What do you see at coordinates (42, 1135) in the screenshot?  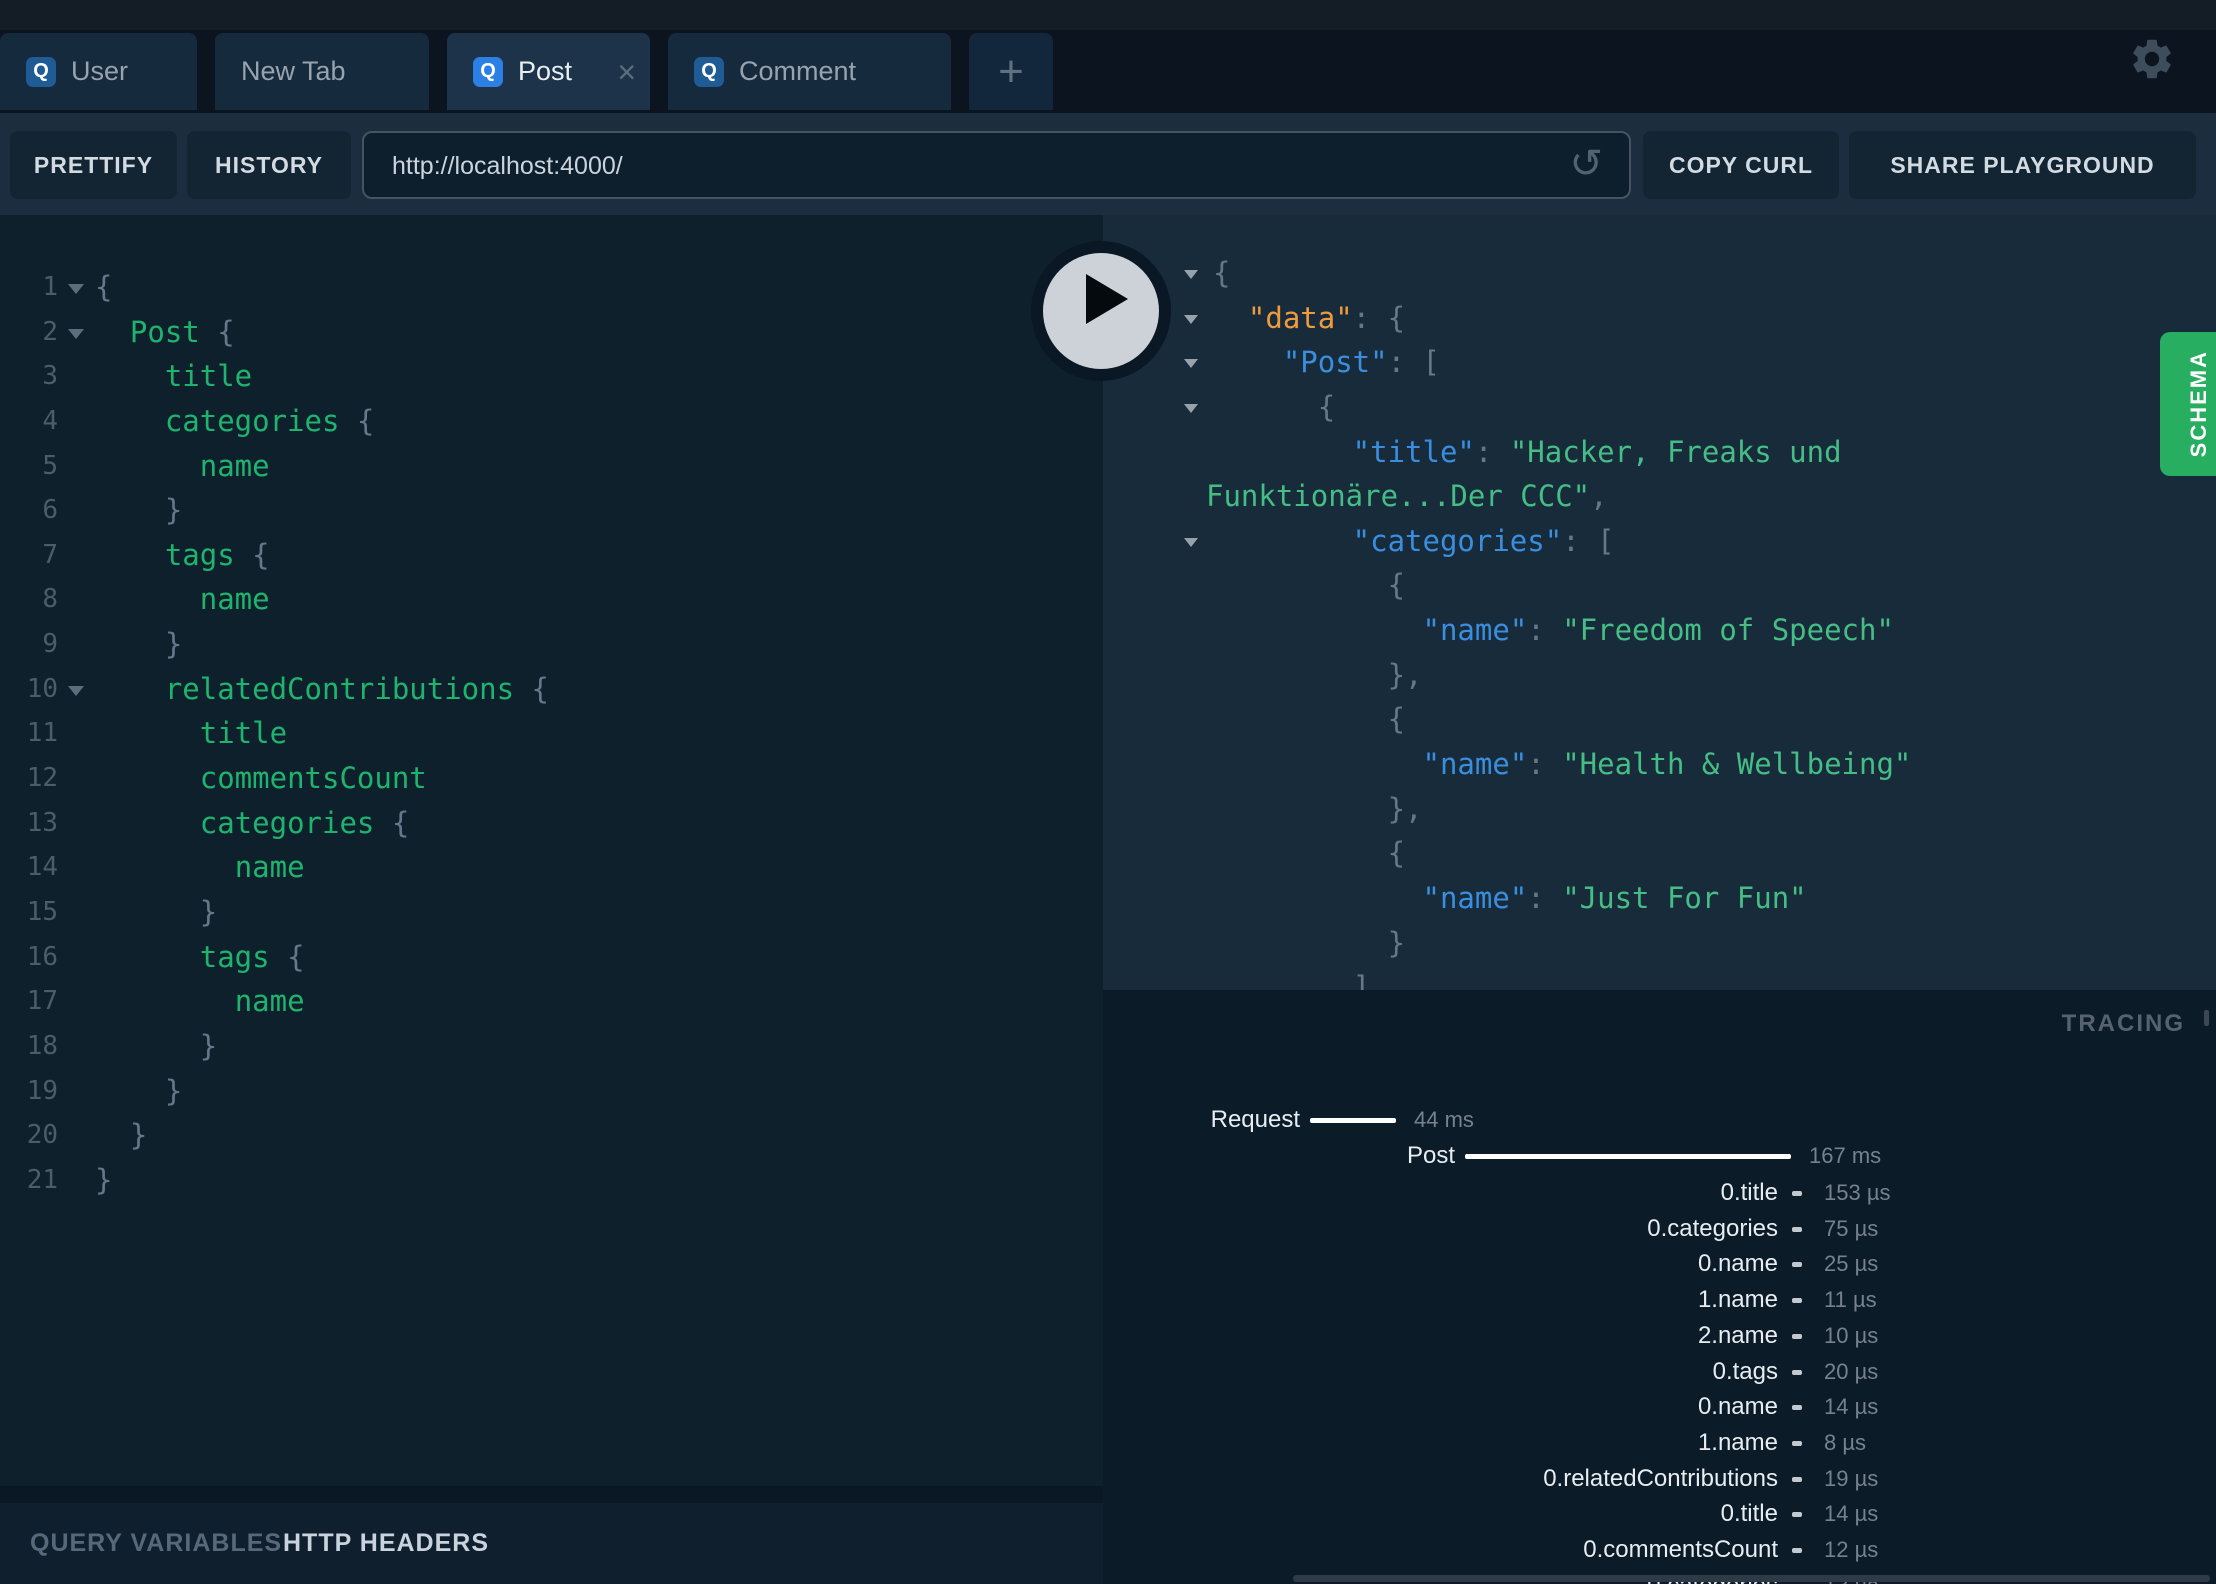 I see `line-number: 20` at bounding box center [42, 1135].